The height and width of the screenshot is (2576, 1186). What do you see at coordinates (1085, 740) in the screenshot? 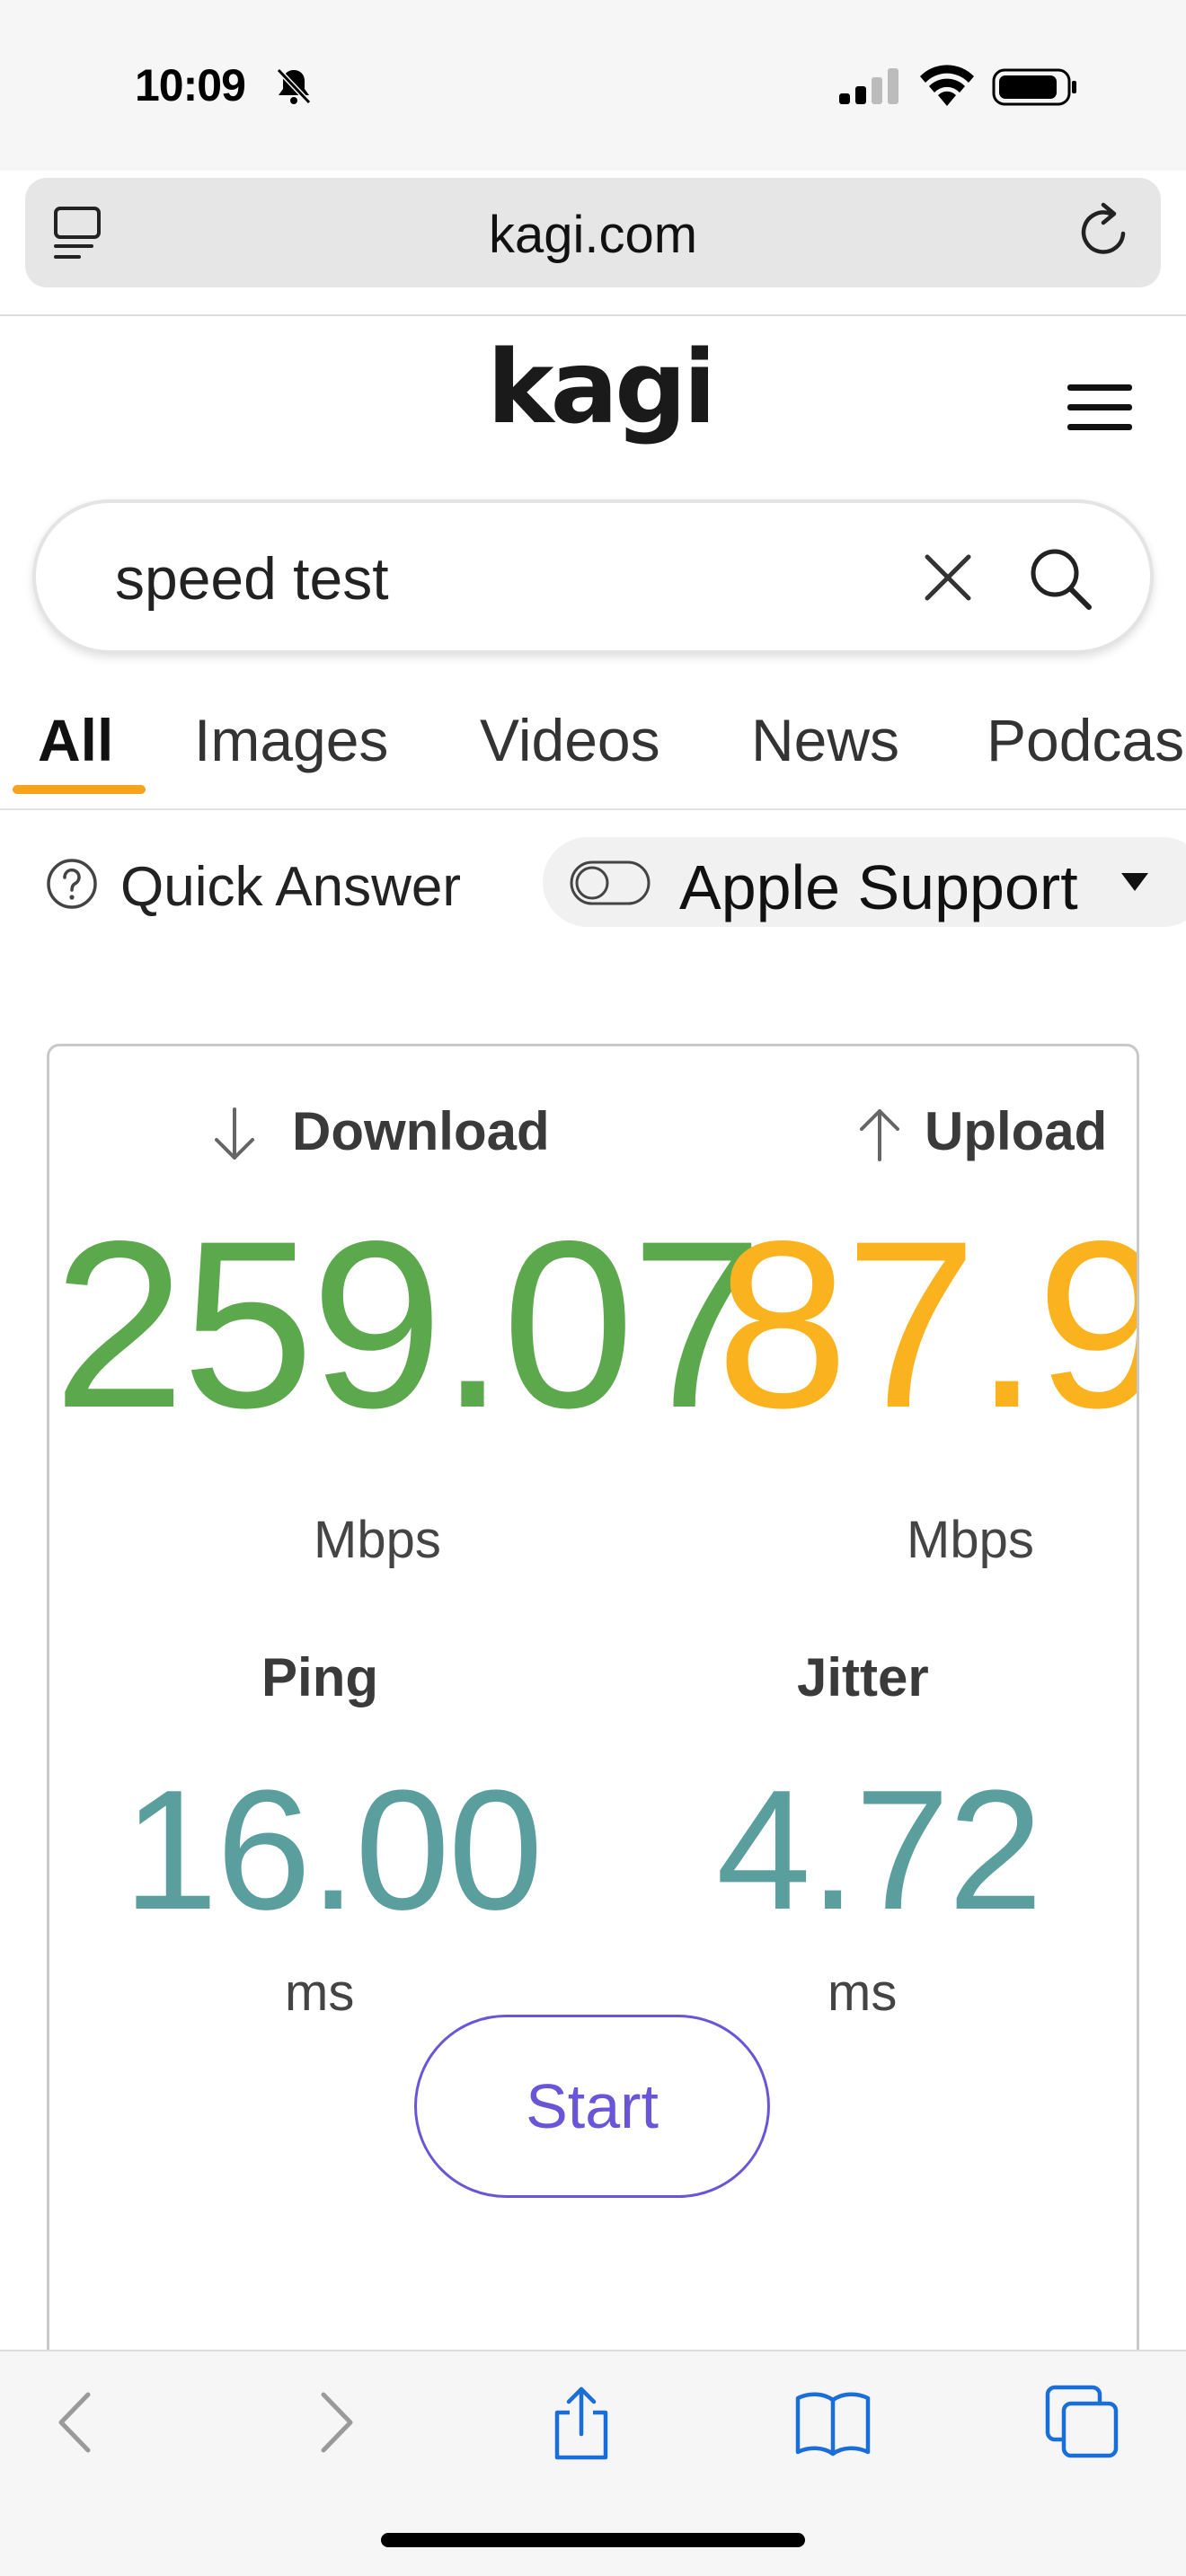
I see `tab-podcasts: Podcas` at bounding box center [1085, 740].